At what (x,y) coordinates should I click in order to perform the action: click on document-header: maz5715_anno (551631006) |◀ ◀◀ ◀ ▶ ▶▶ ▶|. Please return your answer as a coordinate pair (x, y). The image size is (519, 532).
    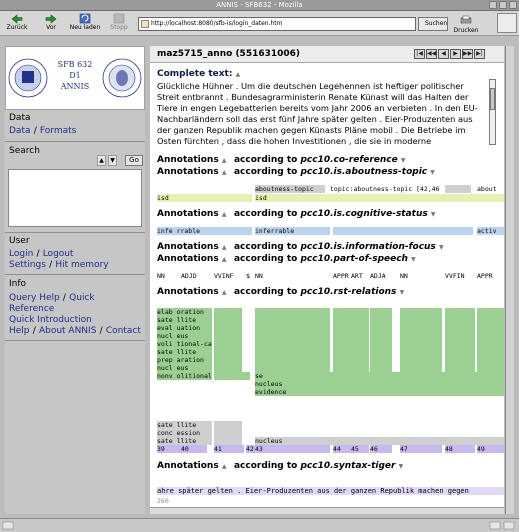
    Looking at the image, I should click on (327, 54).